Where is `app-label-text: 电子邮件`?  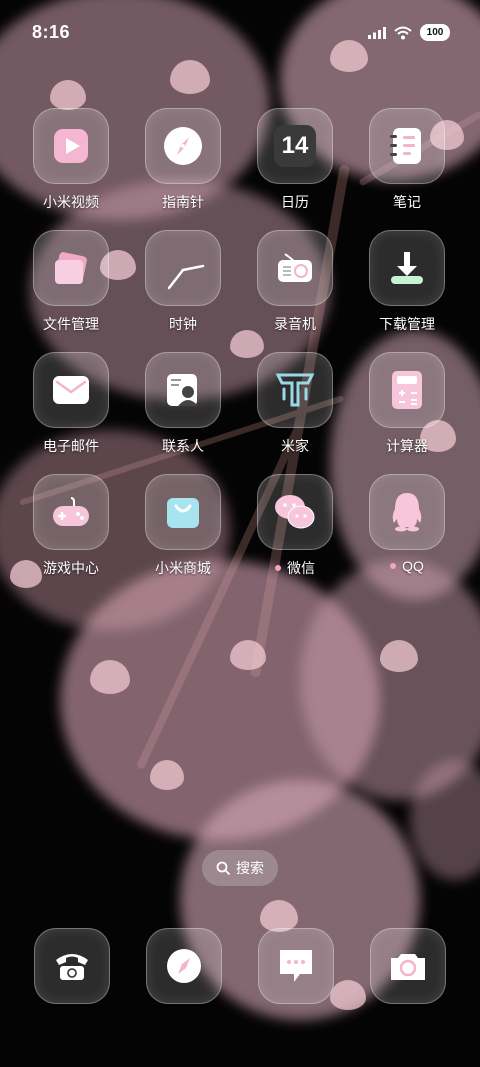
app-label-text: 电子邮件 is located at coordinates (71, 446).